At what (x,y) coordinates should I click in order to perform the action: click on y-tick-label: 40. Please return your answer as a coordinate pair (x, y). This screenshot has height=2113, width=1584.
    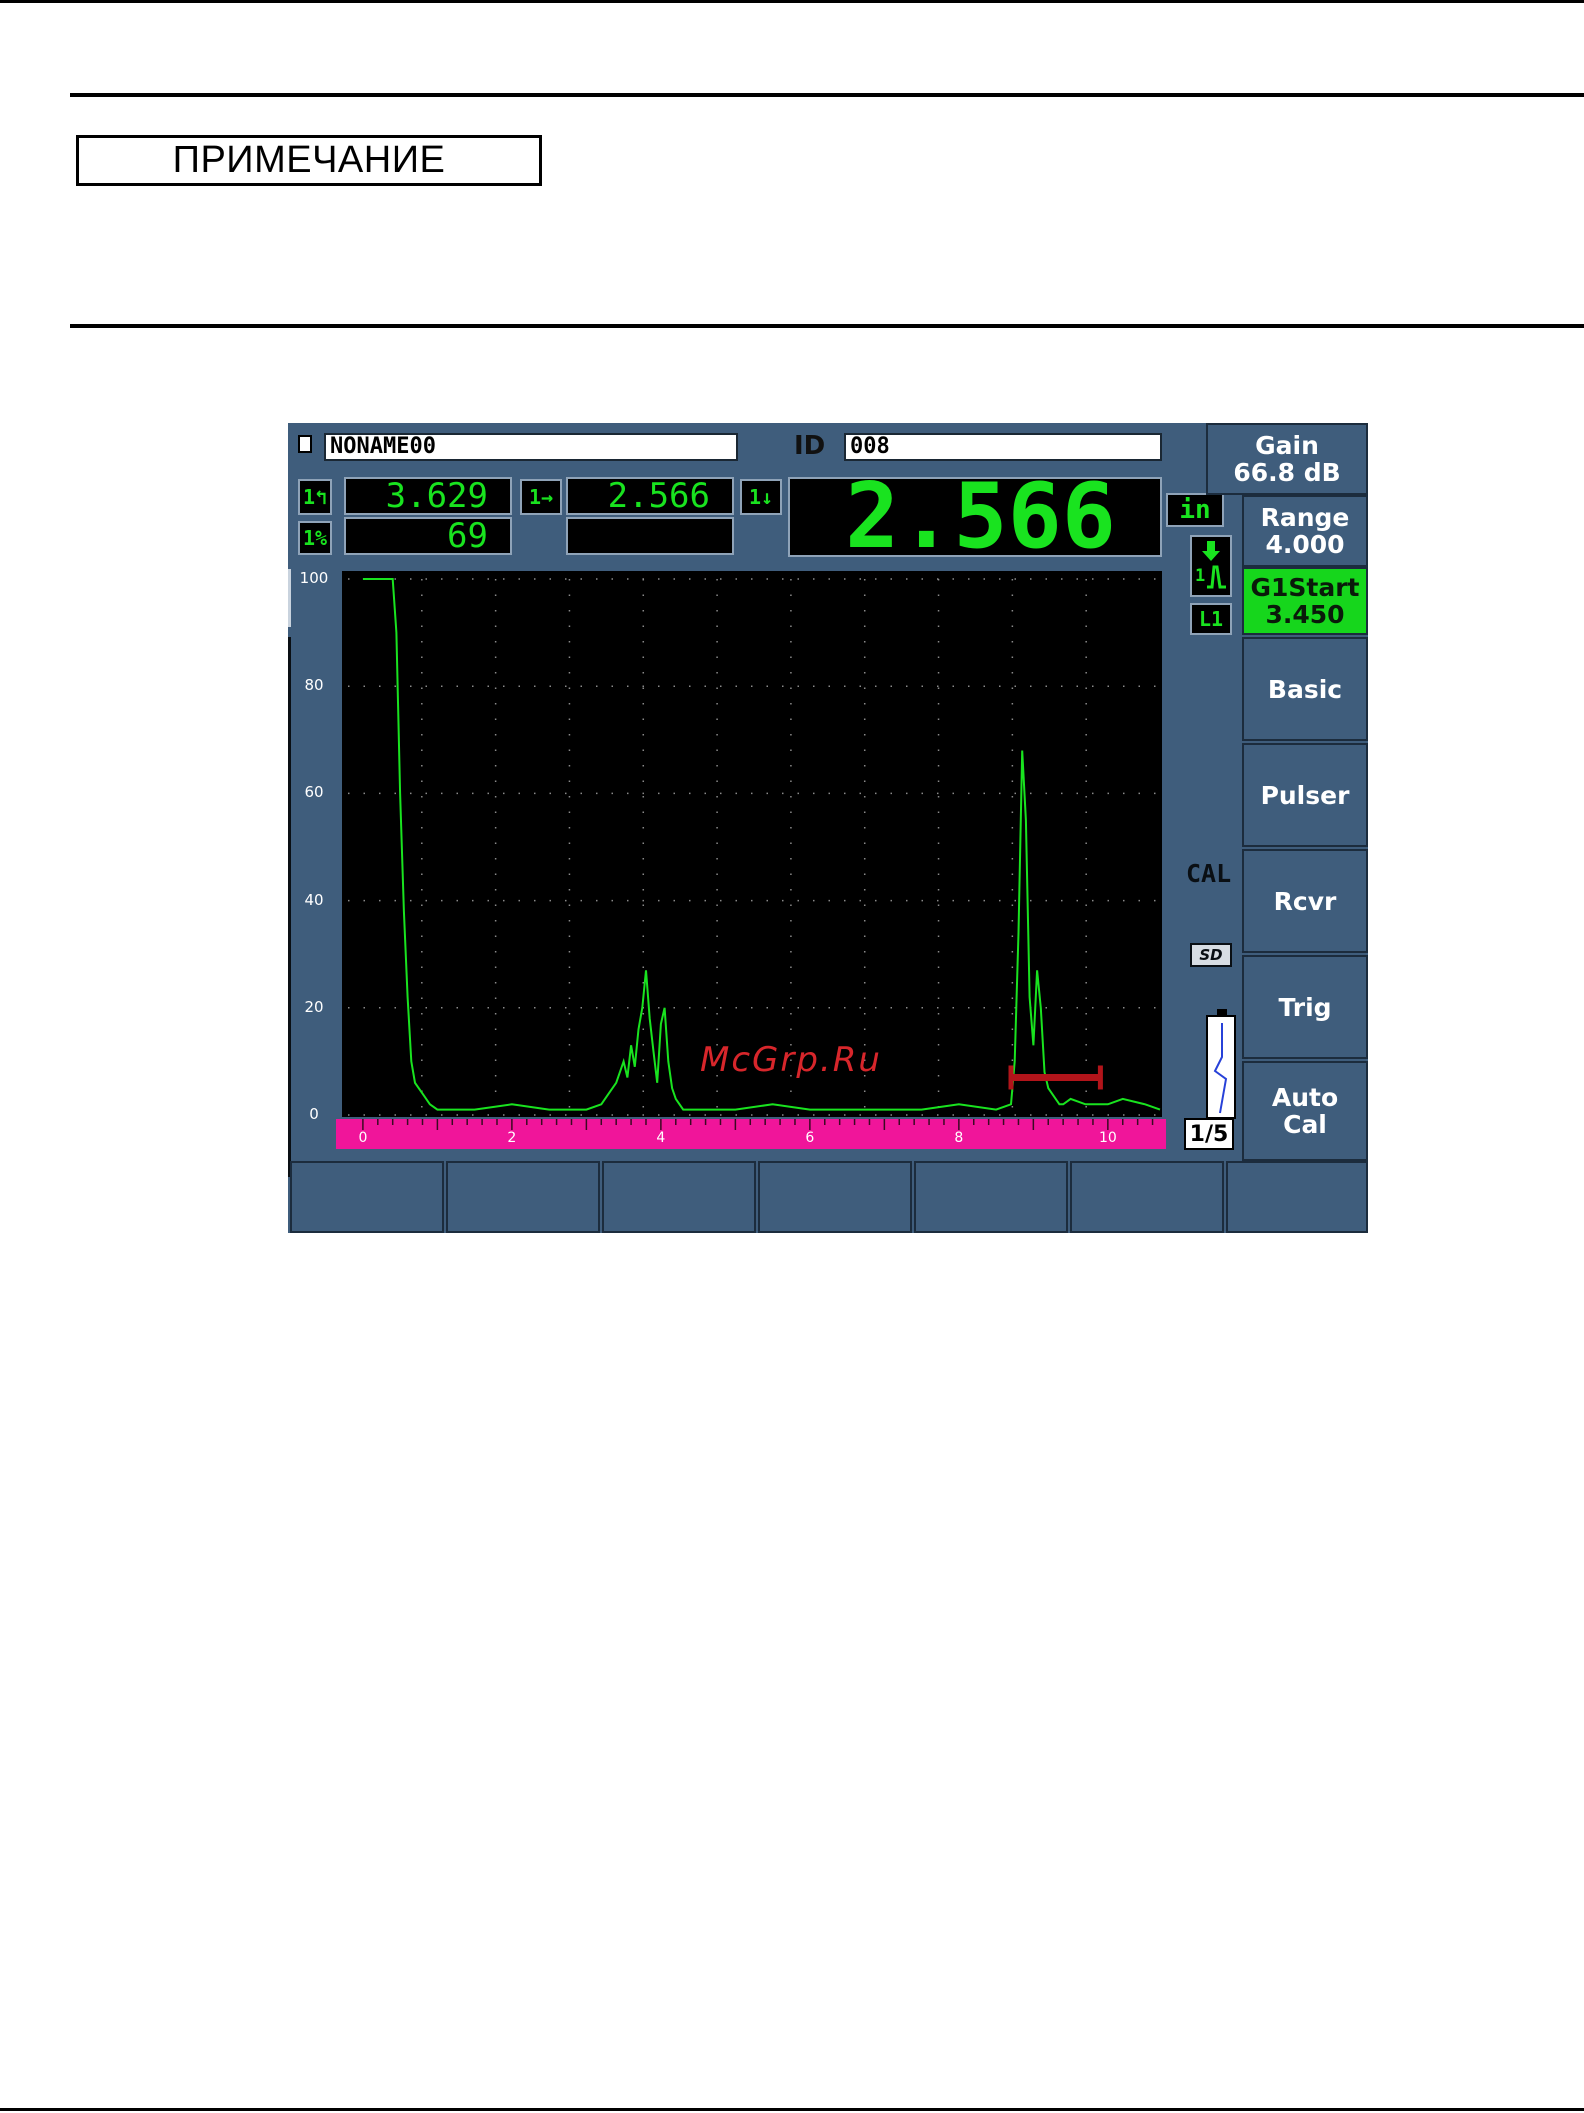
    Looking at the image, I should click on (314, 899).